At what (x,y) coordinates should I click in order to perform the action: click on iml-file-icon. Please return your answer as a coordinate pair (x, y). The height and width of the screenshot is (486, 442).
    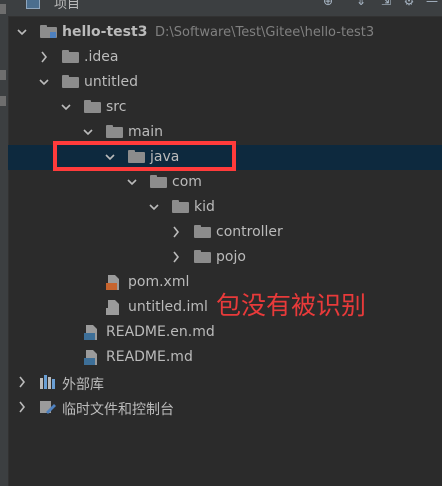
    Looking at the image, I should click on (114, 307).